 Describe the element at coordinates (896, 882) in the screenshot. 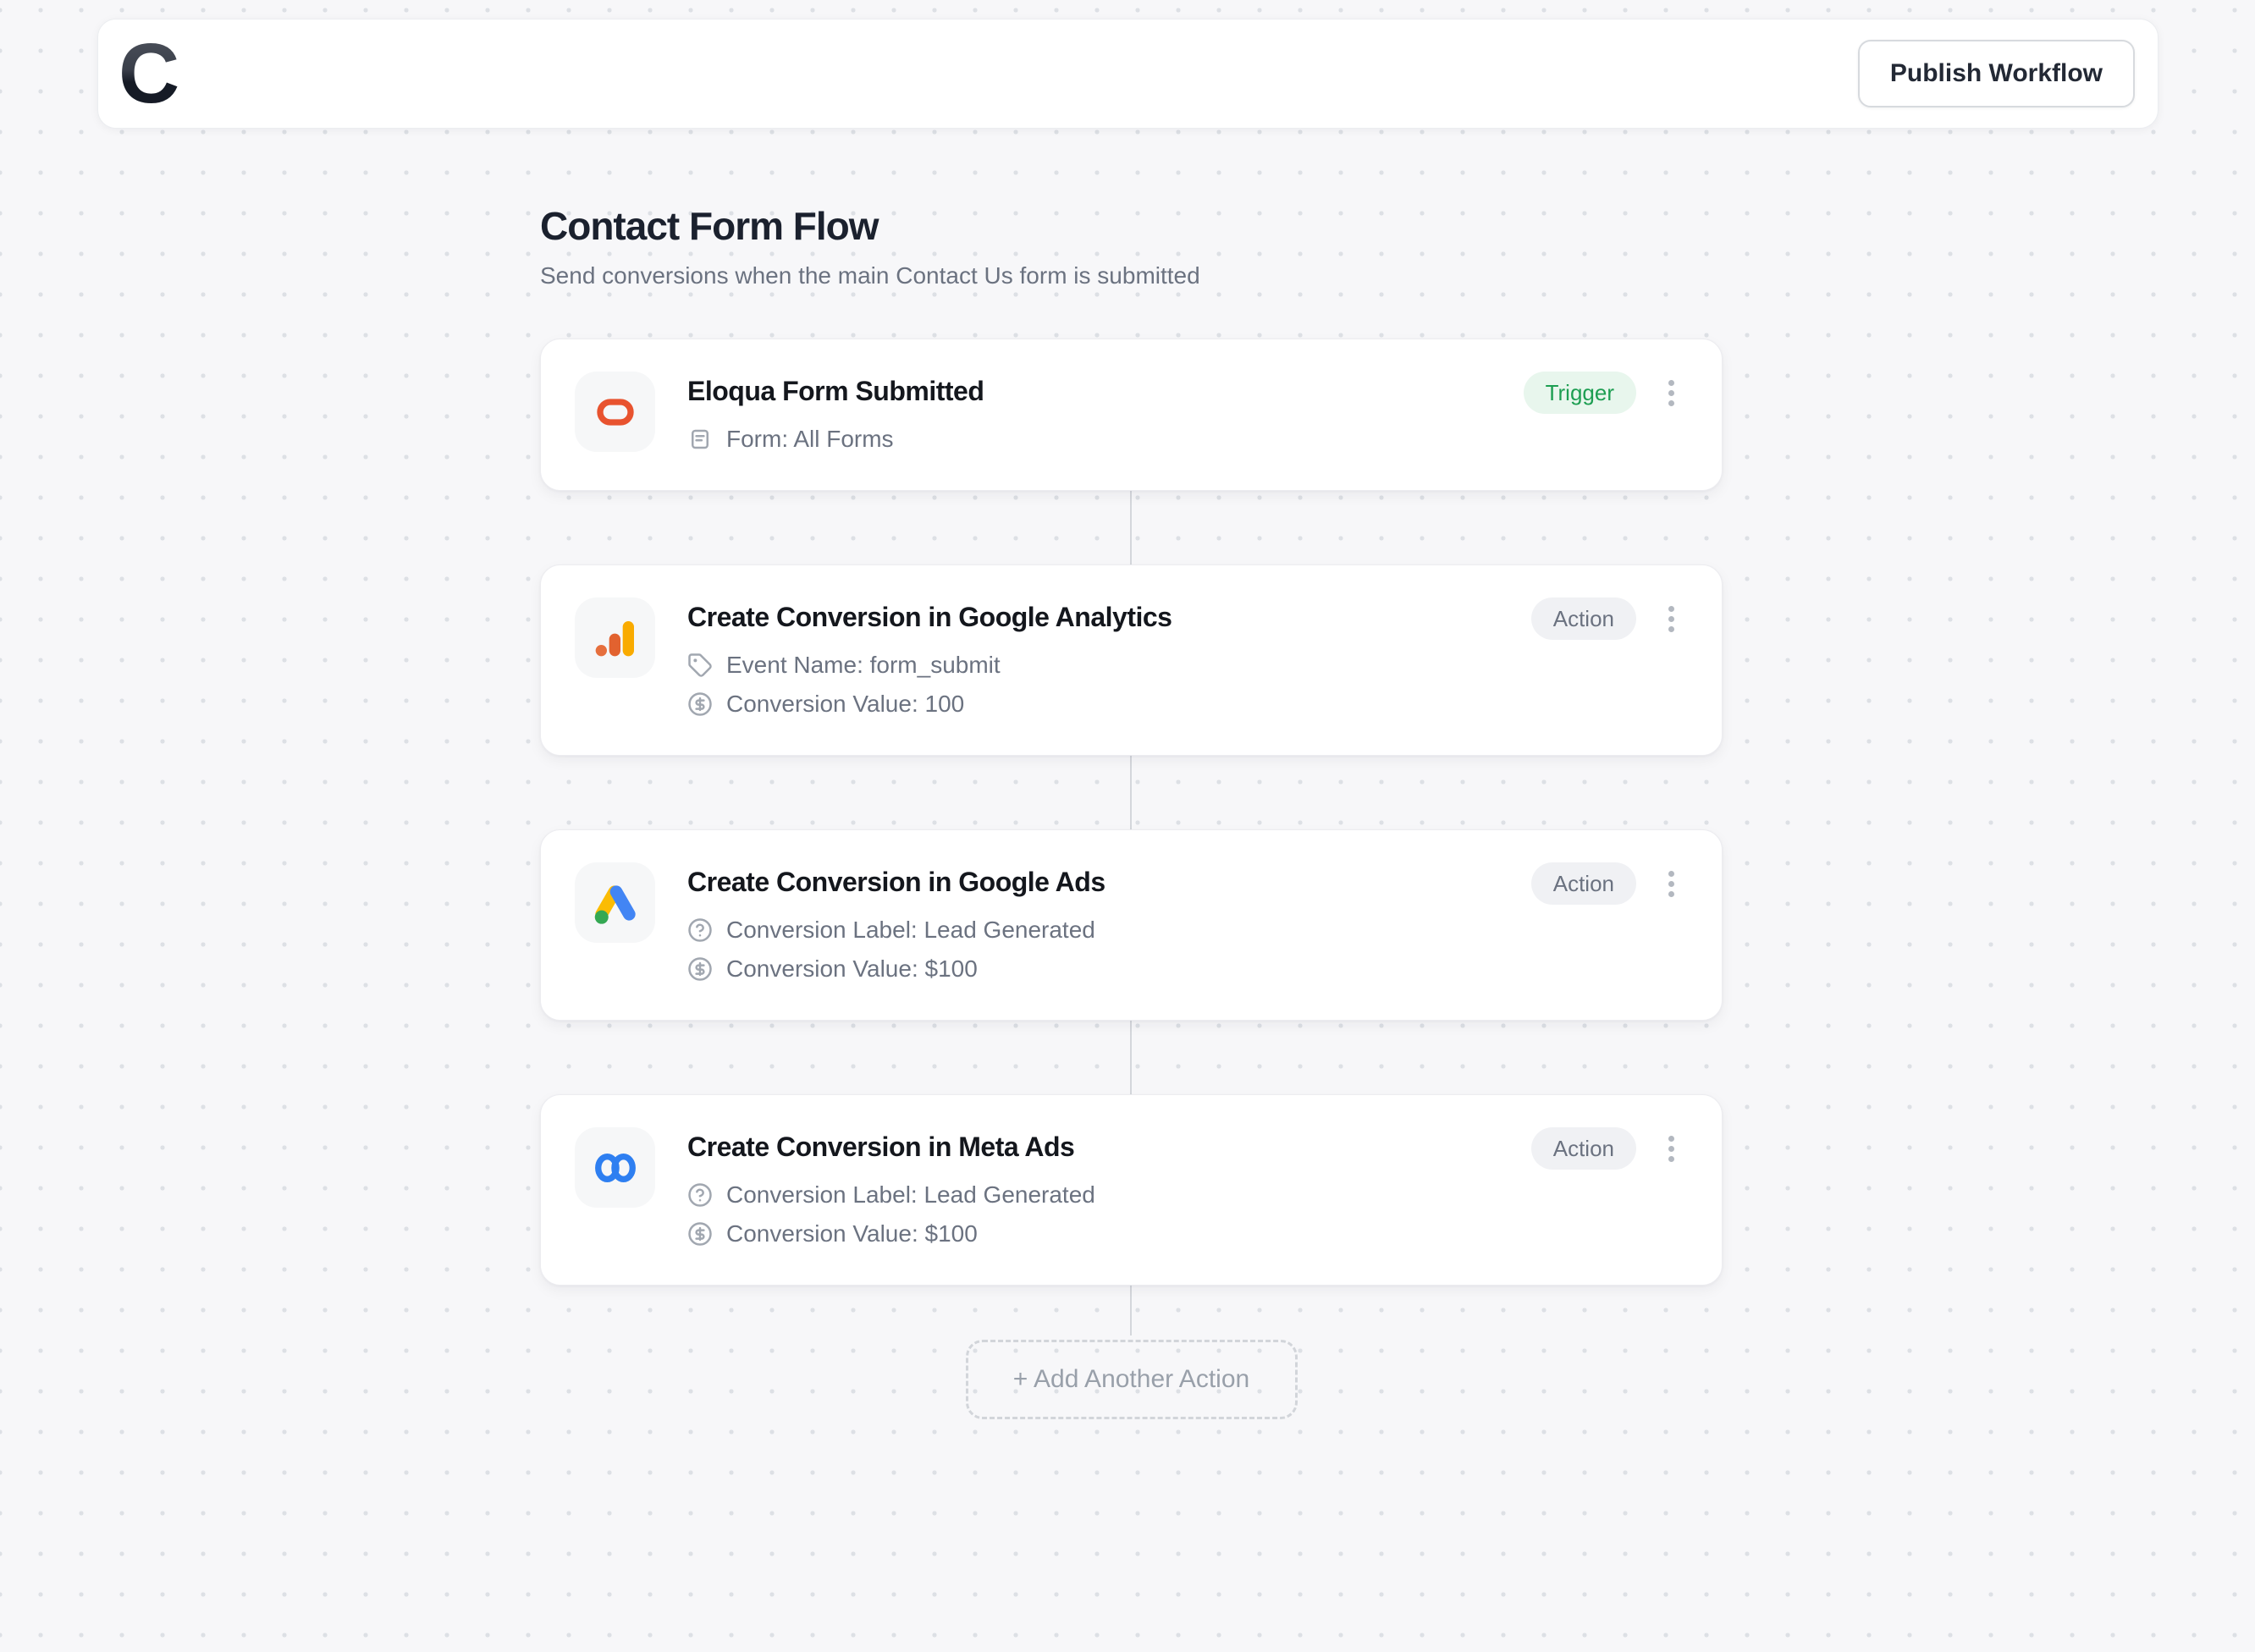

I see `node-title: Create Conversion in Google Ads` at that location.